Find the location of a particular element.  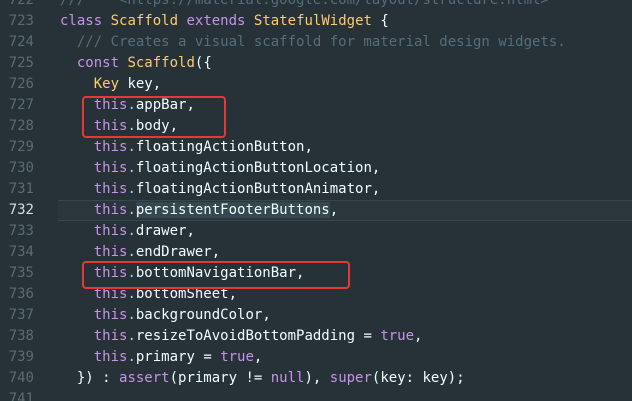

line-number: 741 is located at coordinates (21, 396).